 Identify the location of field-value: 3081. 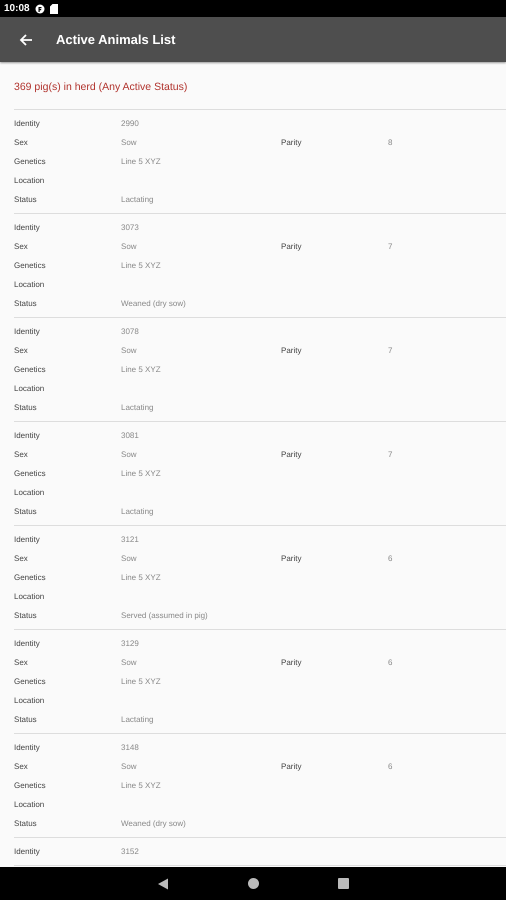
(130, 435).